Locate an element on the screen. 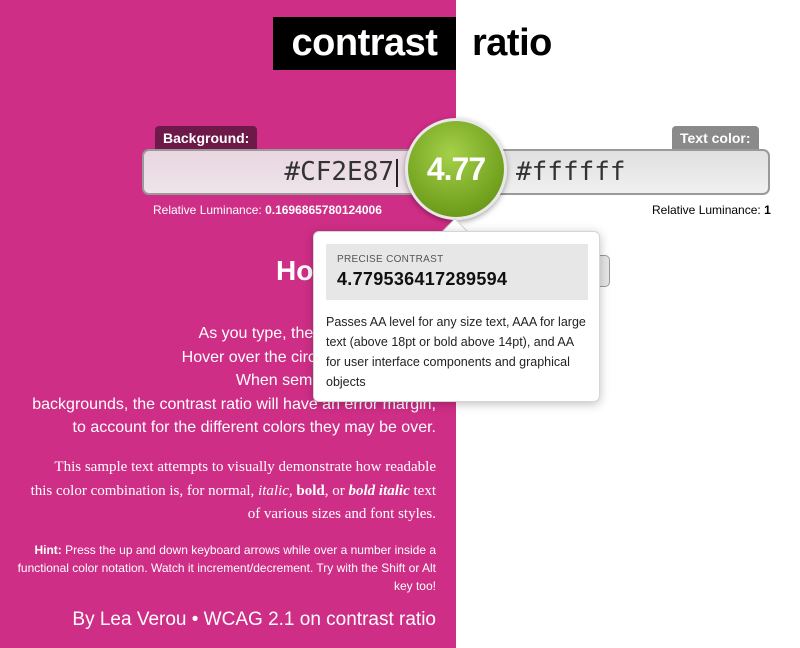 This screenshot has width=800, height=648. background-color-input: #CF2E87 is located at coordinates (284, 172).